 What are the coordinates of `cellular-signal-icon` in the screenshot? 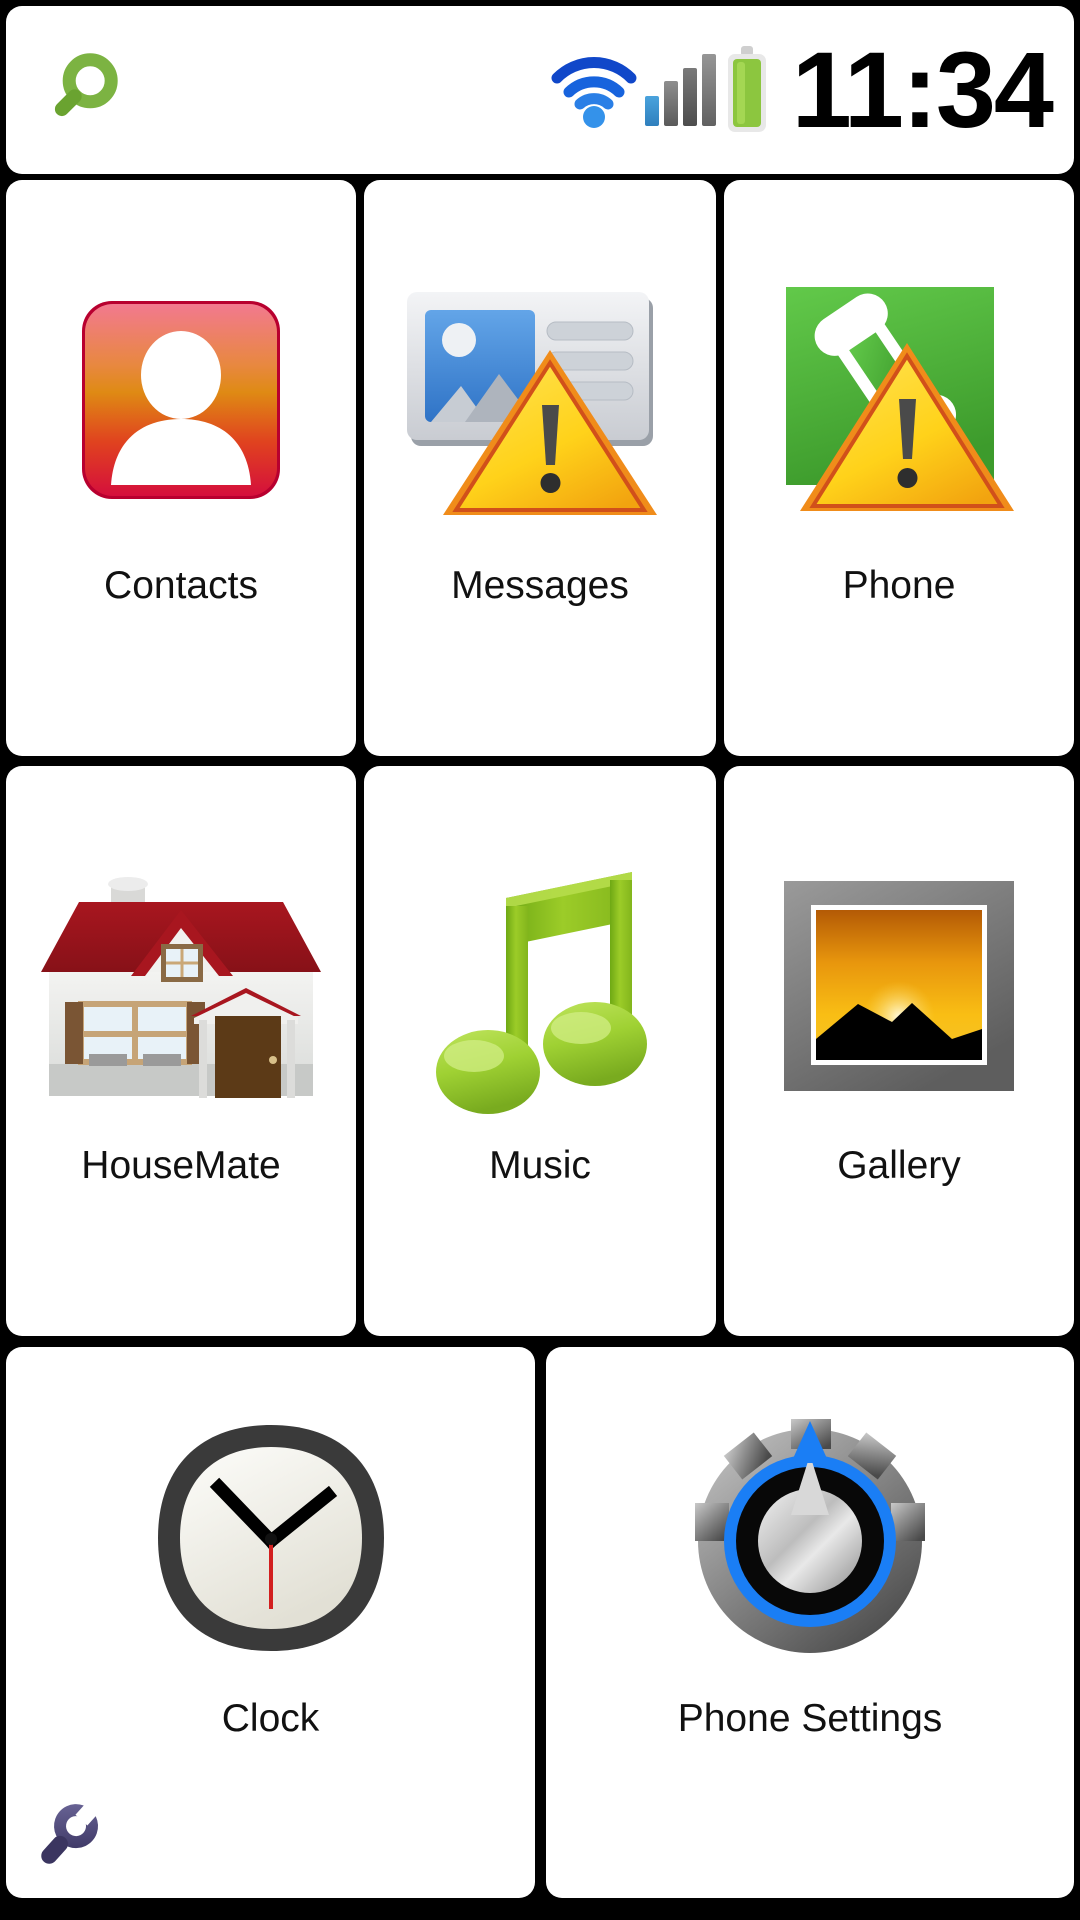 It's located at (680, 90).